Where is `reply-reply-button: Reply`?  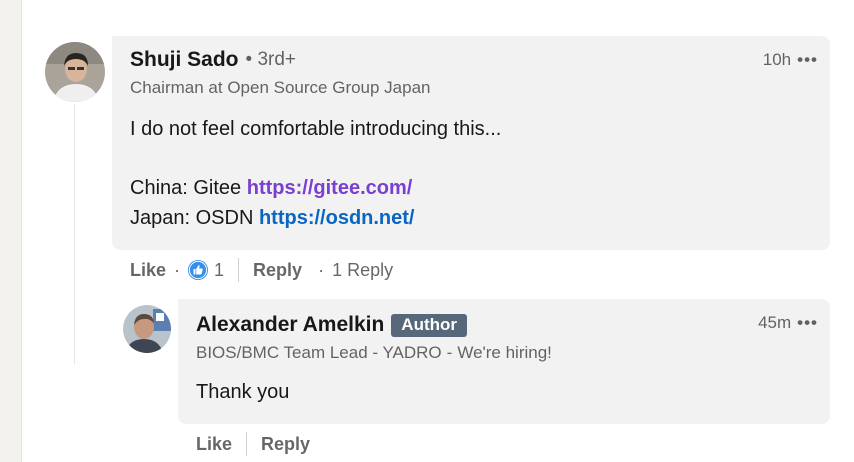
reply-reply-button: Reply is located at coordinates (285, 444).